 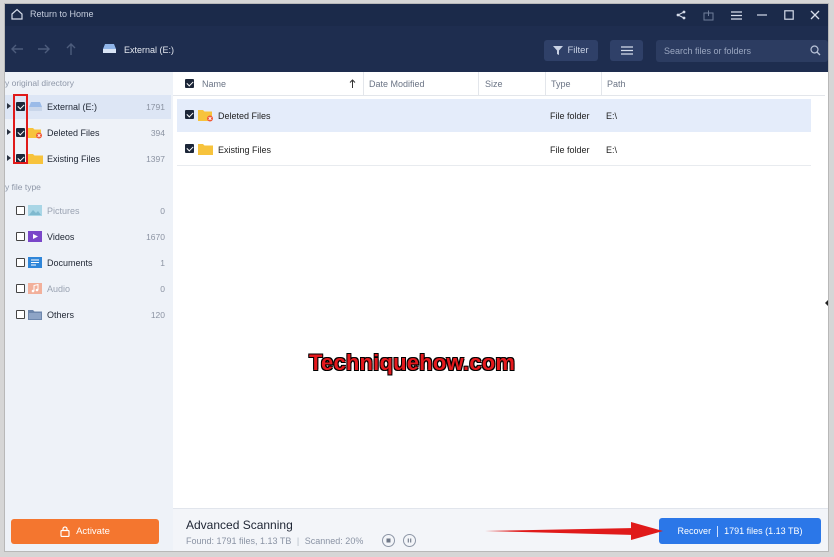 I want to click on sidebar-item-count: 1397, so click(x=155, y=159).